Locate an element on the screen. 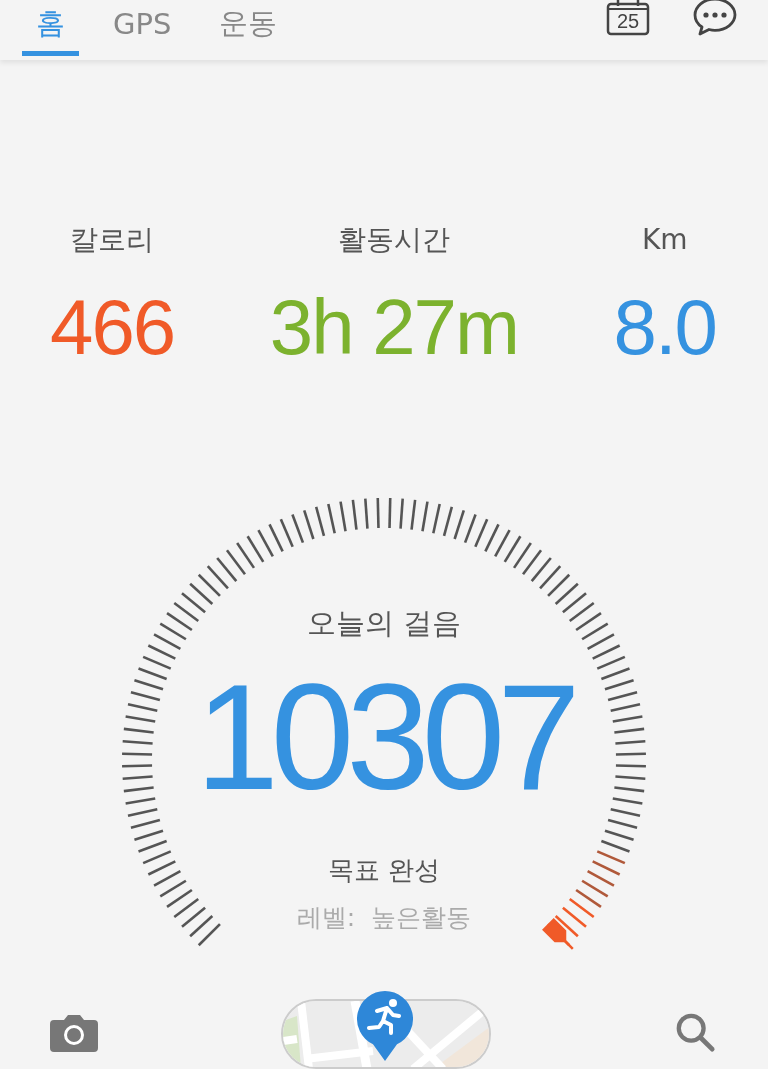 The width and height of the screenshot is (768, 1069). stat-value: 466 is located at coordinates (112, 327).